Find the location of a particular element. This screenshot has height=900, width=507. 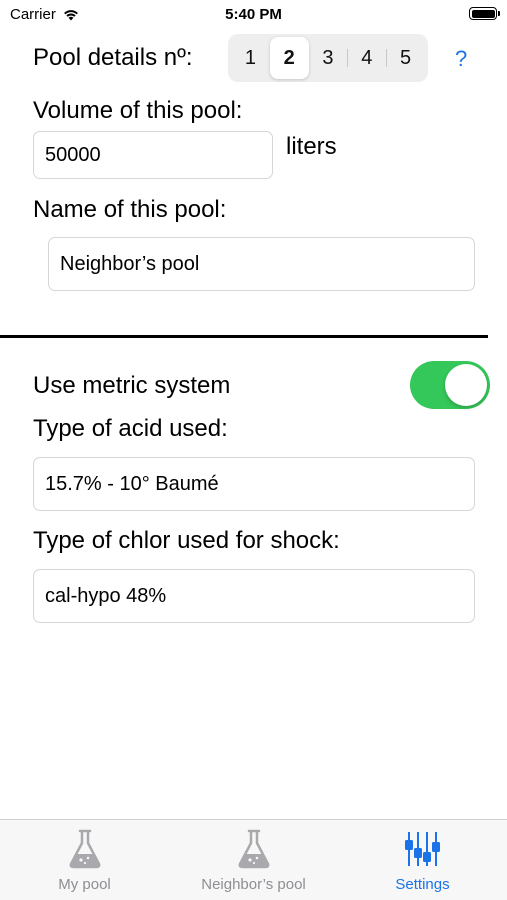

volume-unit-label: liters is located at coordinates (311, 146).